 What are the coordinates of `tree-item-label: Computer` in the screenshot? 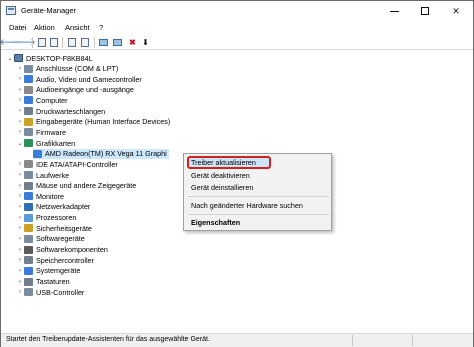 It's located at (52, 100).